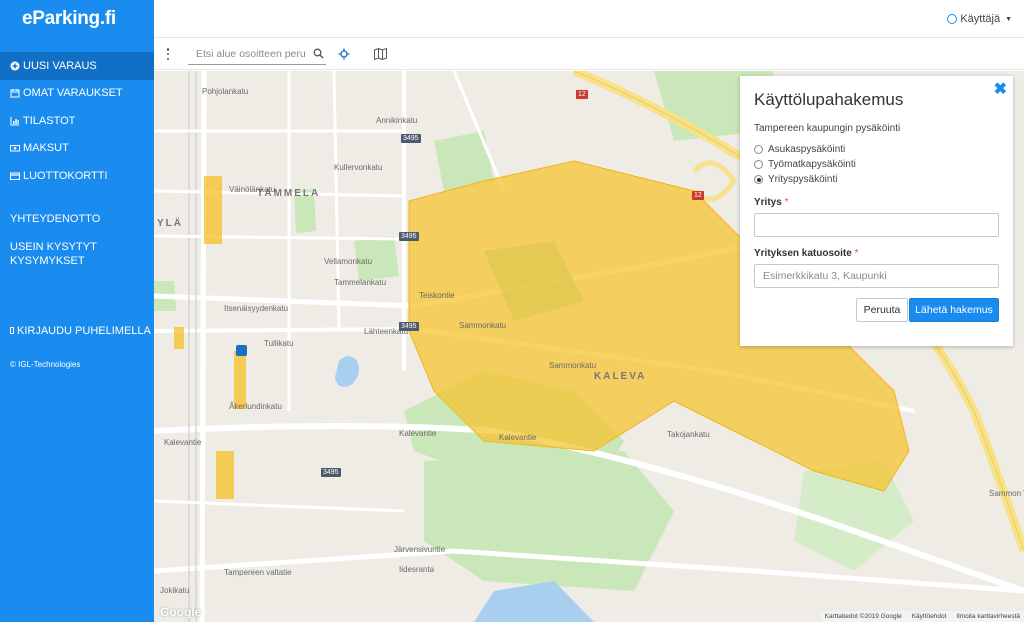 The image size is (1024, 622). I want to click on radio-button-selected, so click(758, 179).